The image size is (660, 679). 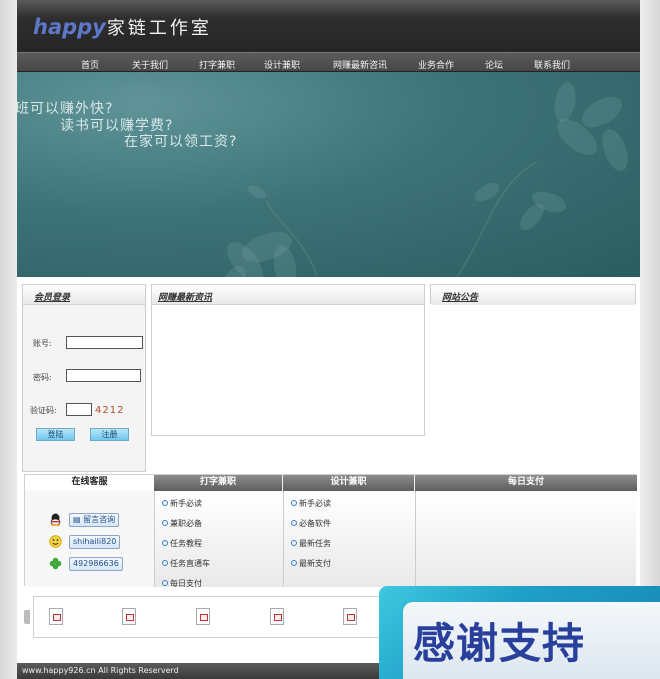 What do you see at coordinates (436, 64) in the screenshot?
I see `nav-business: 业务合作` at bounding box center [436, 64].